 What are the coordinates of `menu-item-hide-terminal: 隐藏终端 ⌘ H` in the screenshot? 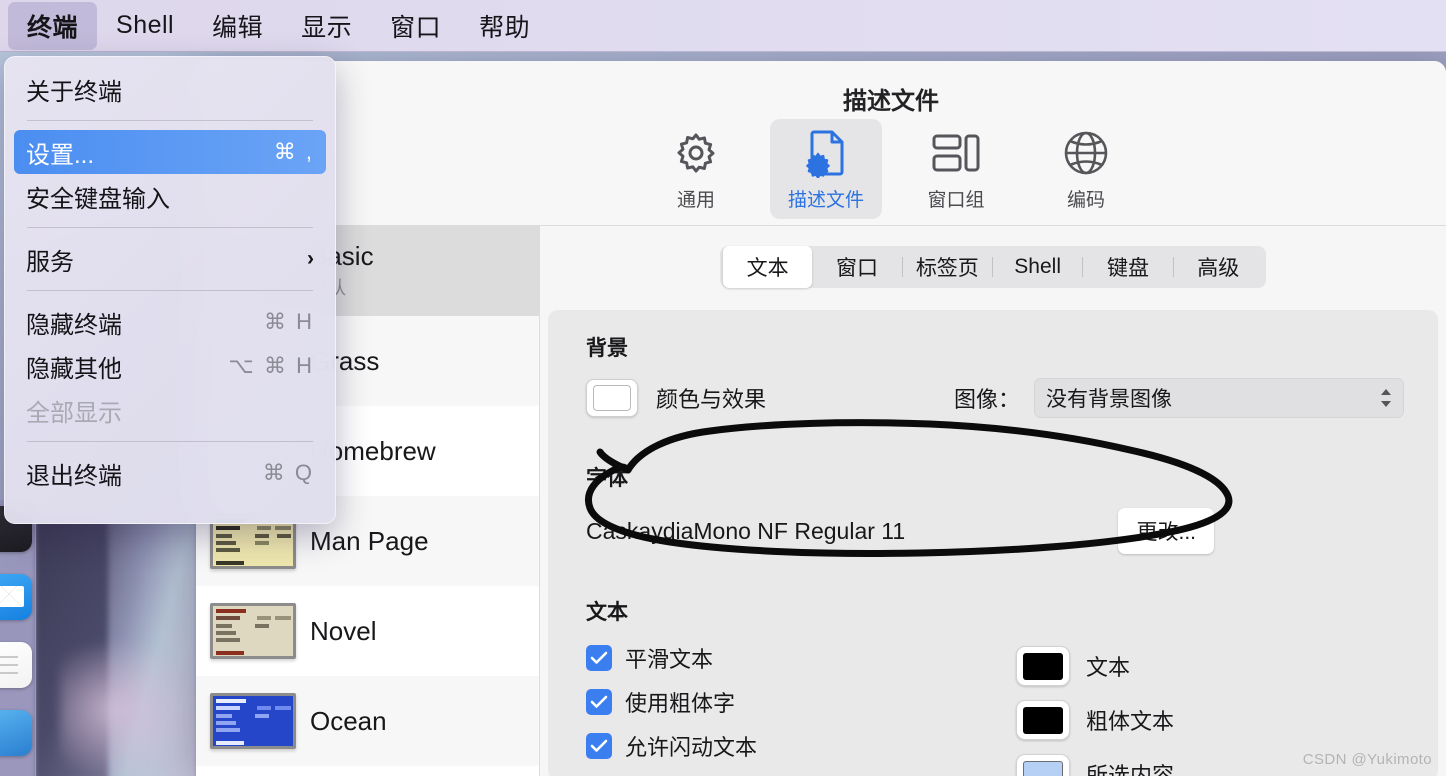 It's located at (170, 322).